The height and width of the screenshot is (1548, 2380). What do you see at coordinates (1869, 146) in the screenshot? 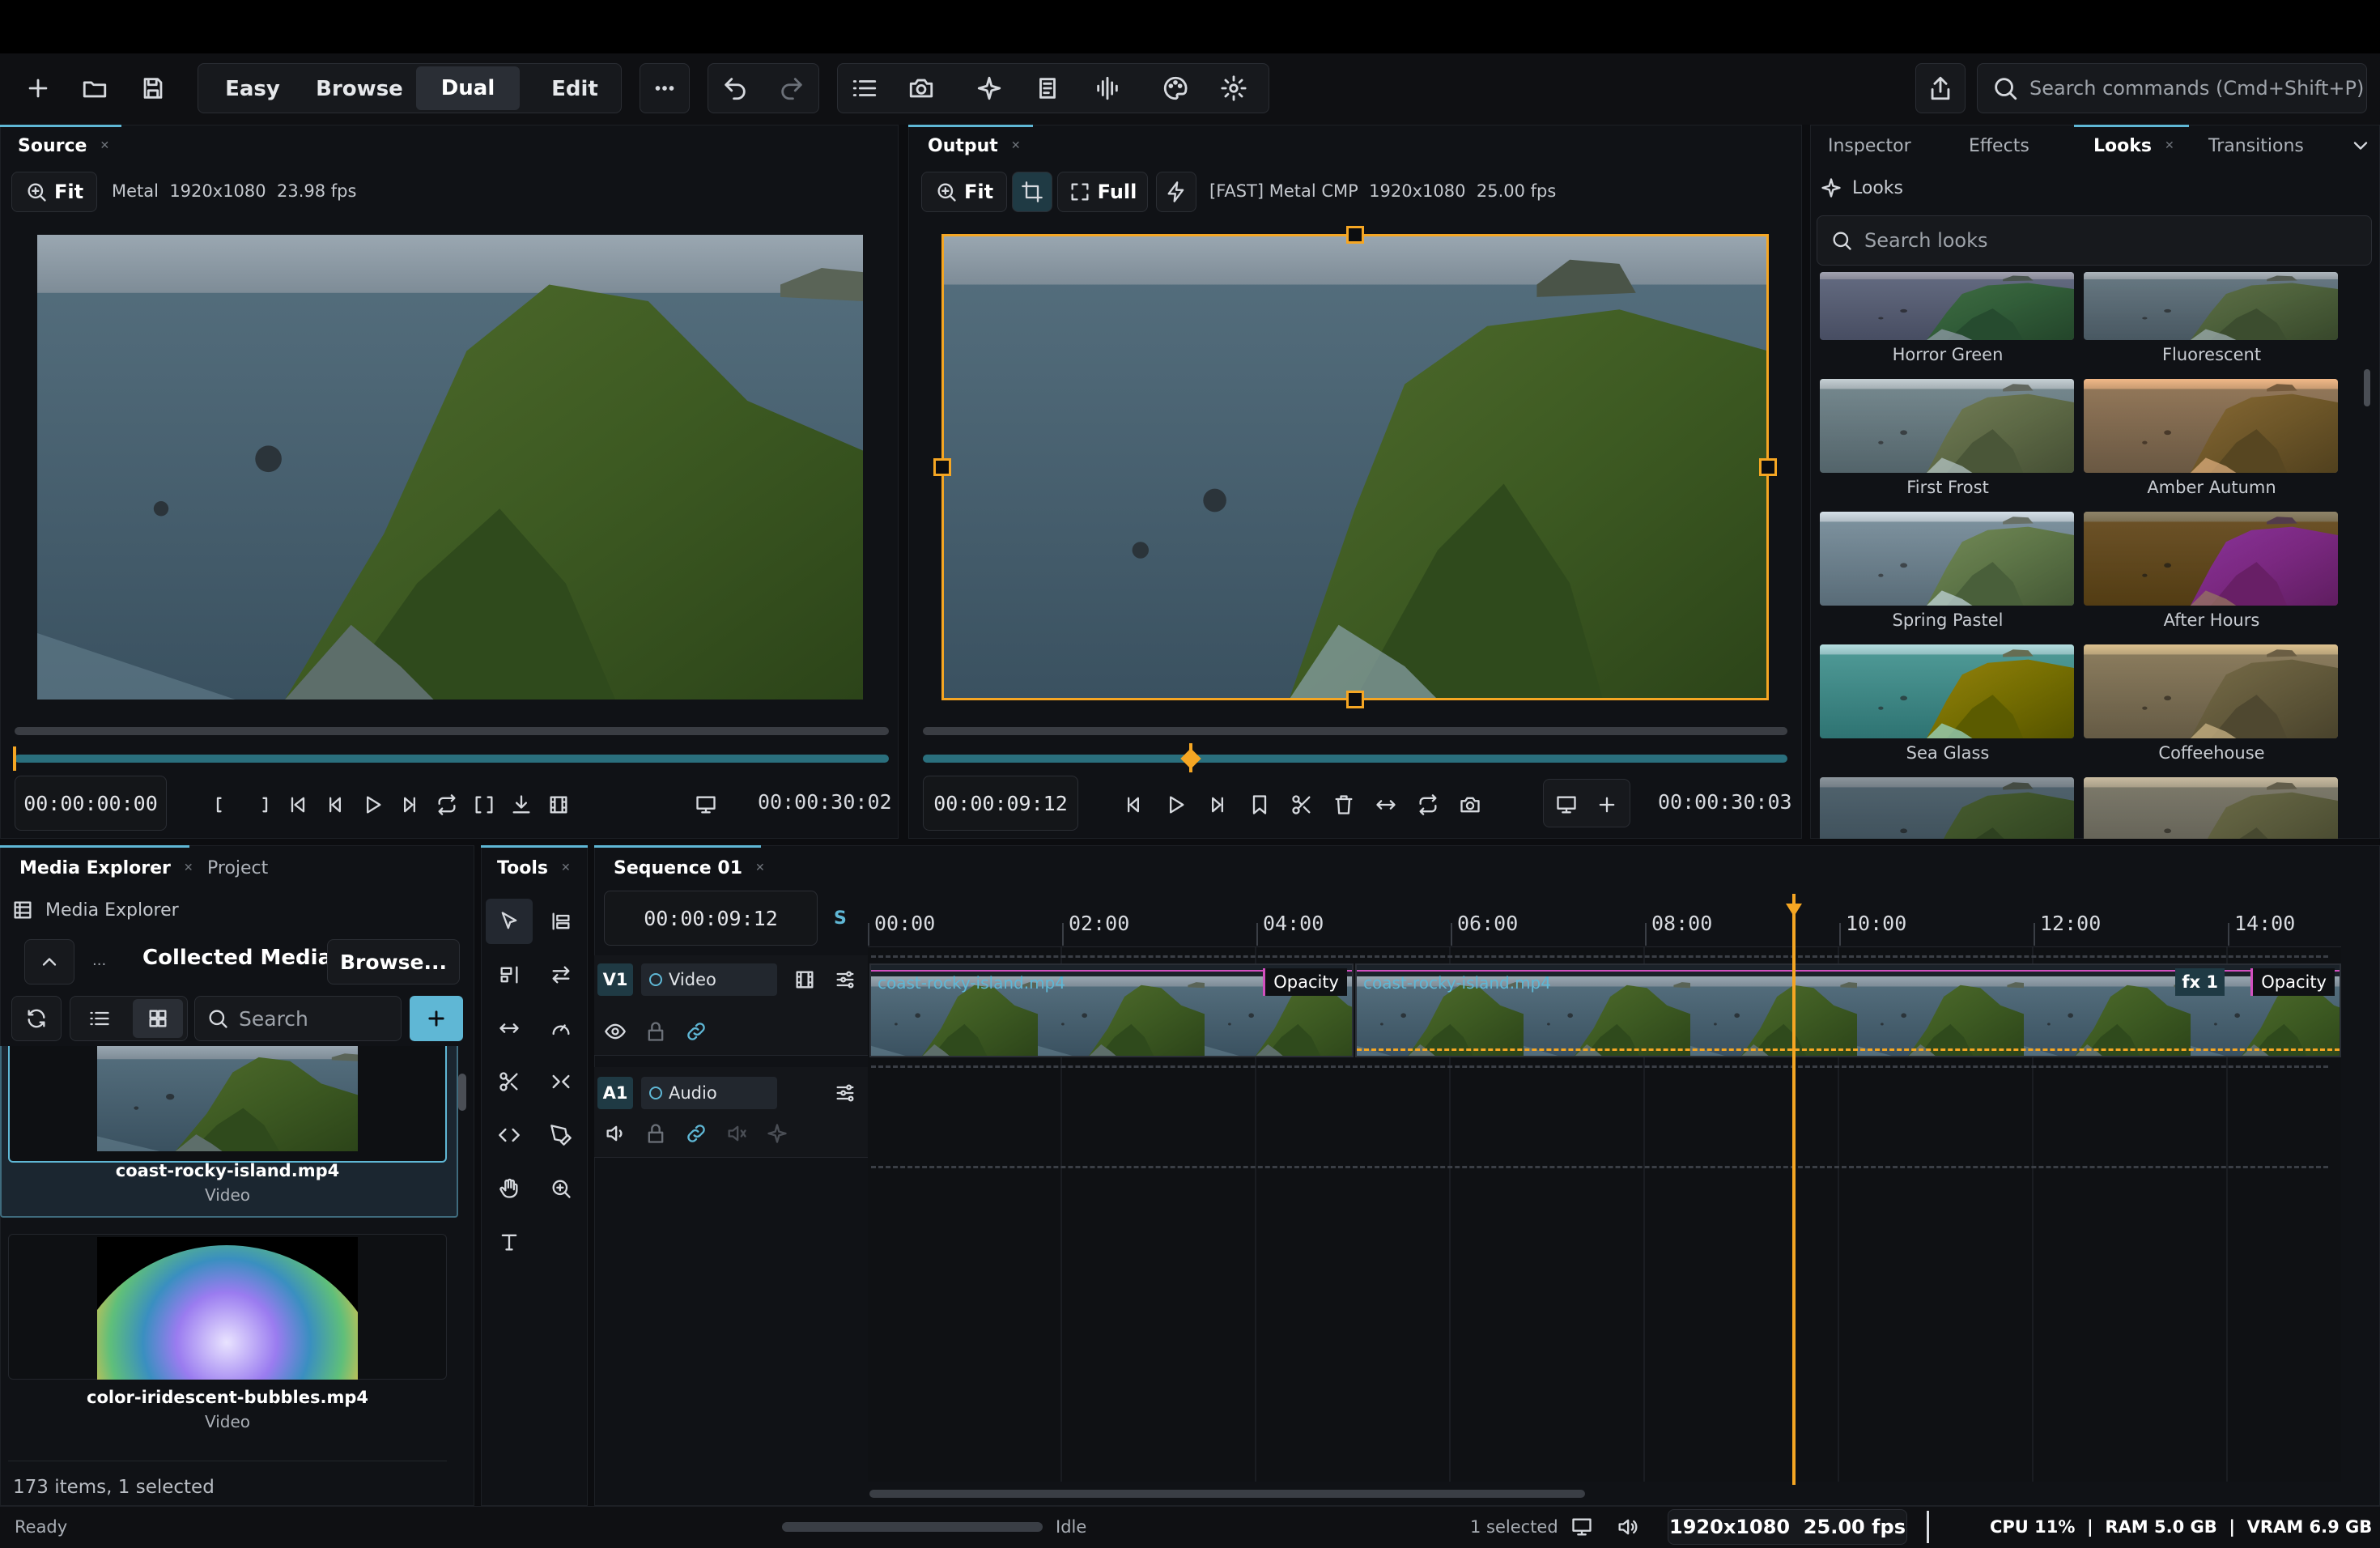
I see `tab-inspector: Inspector` at bounding box center [1869, 146].